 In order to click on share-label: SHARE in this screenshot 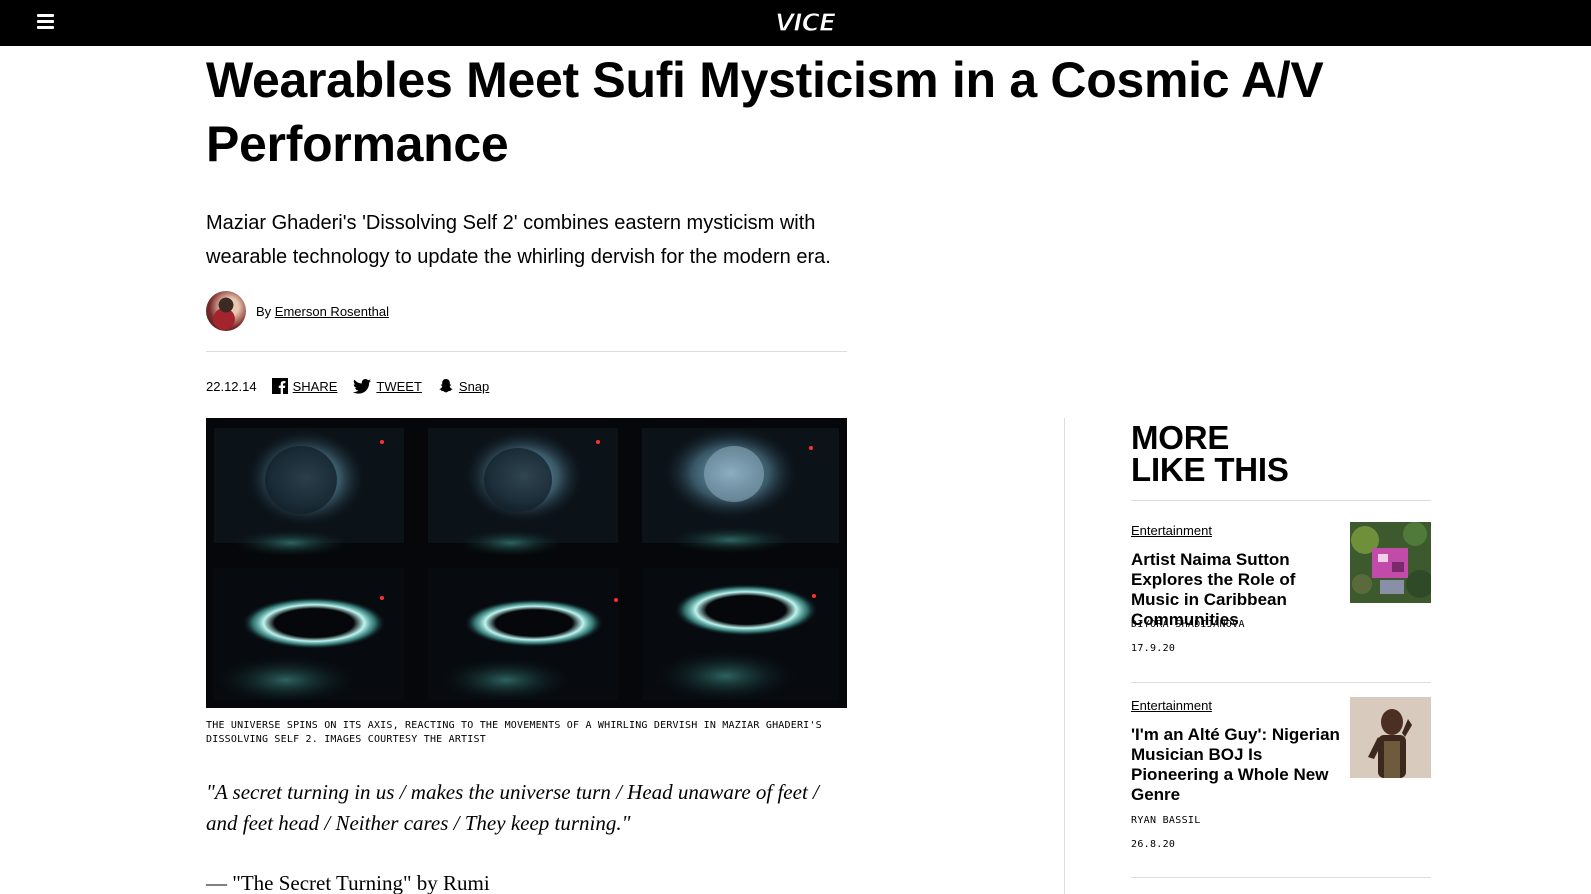, I will do `click(315, 386)`.